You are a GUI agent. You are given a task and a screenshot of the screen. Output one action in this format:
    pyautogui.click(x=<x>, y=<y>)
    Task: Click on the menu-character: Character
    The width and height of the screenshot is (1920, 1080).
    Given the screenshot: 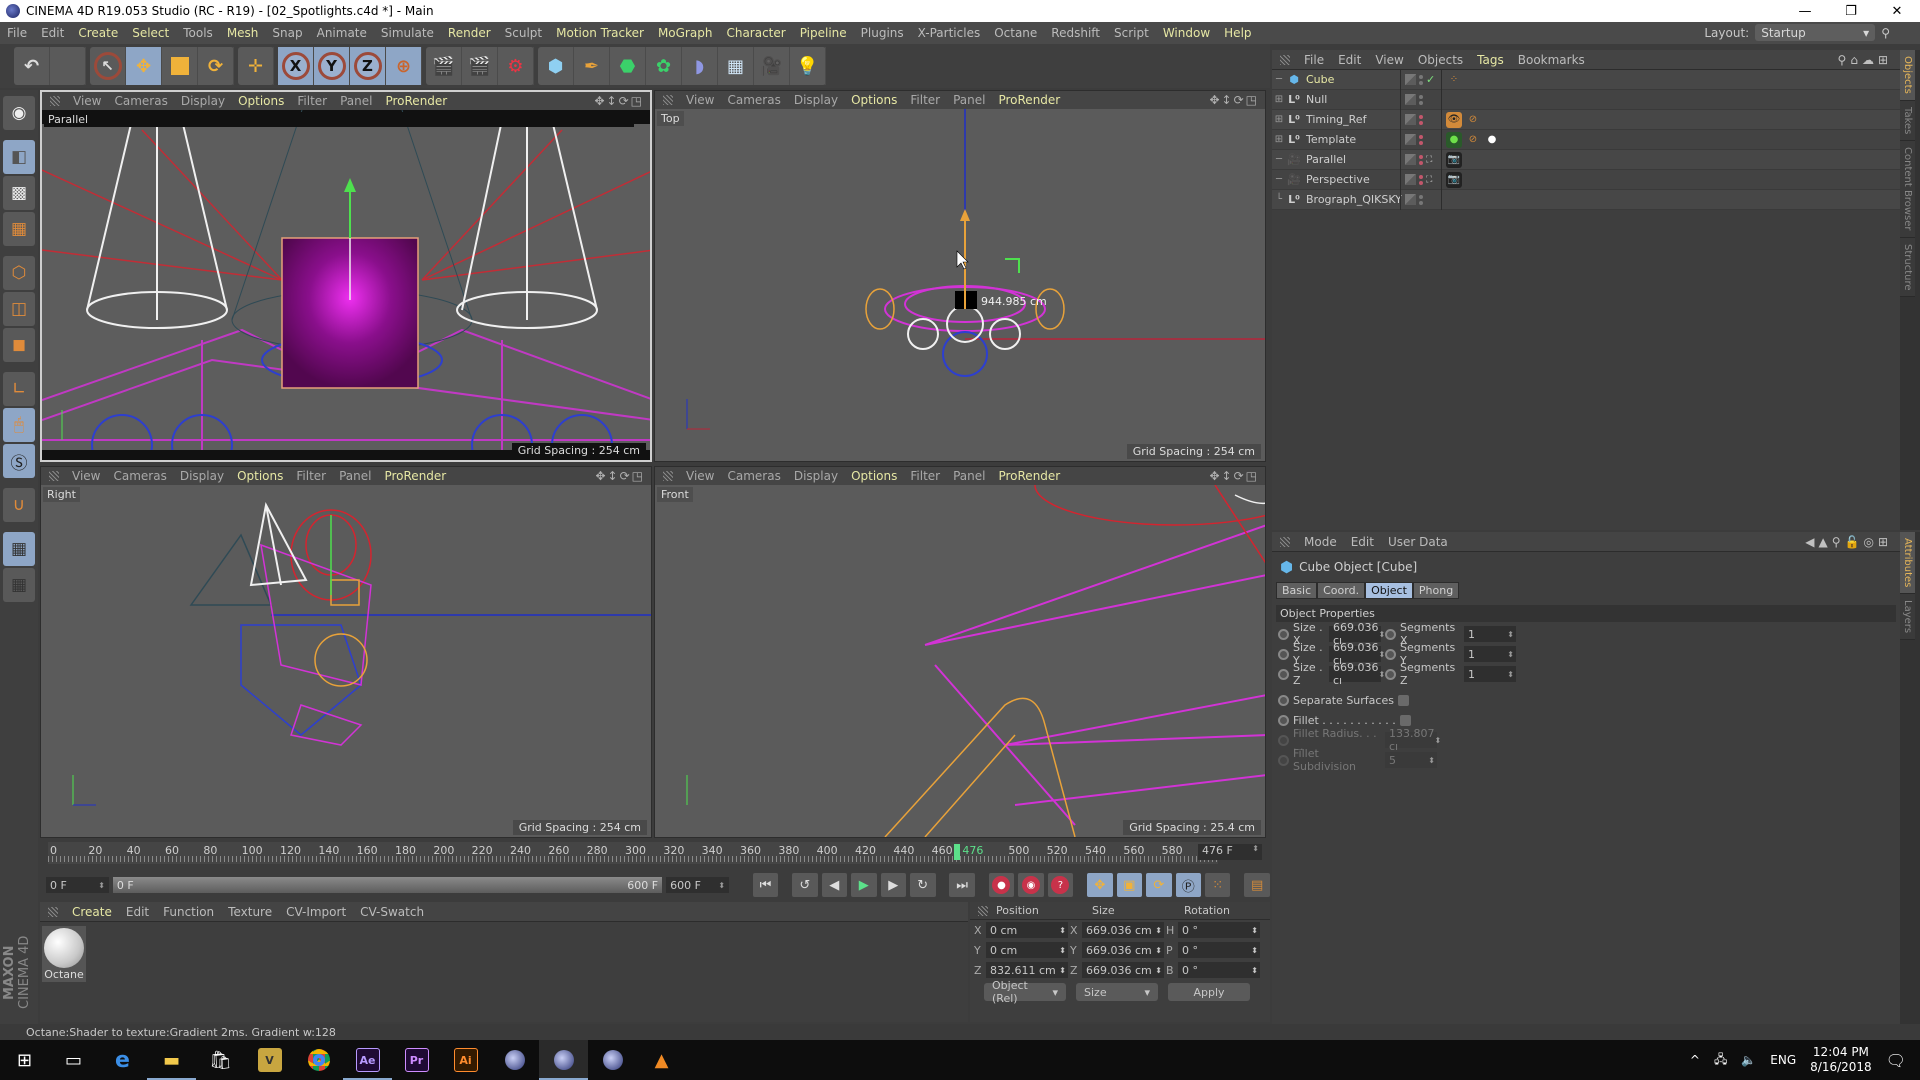 What is the action you would take?
    pyautogui.click(x=755, y=33)
    